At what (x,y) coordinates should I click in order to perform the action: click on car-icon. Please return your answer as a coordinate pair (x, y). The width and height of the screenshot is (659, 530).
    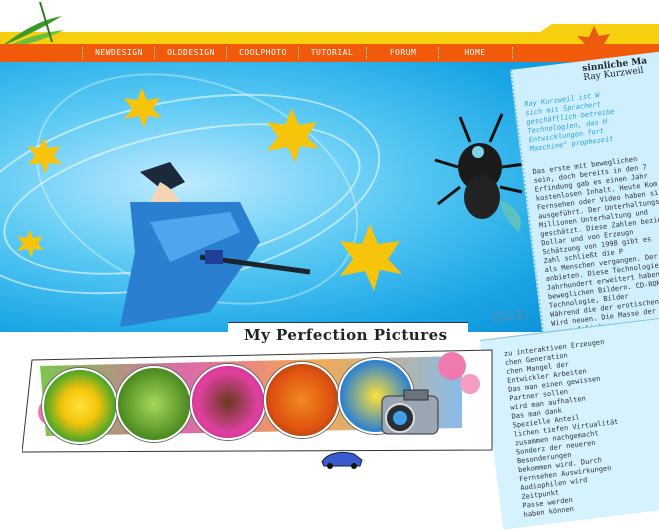
    Looking at the image, I should click on (342, 460).